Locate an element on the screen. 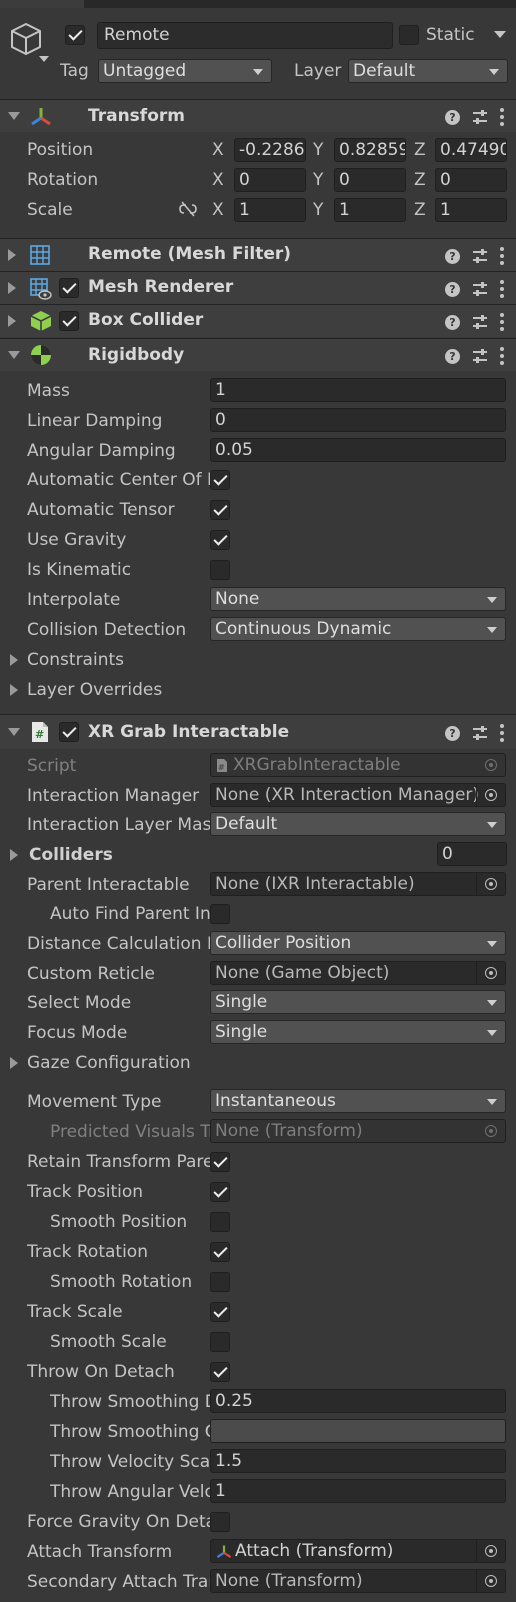 The width and height of the screenshot is (516, 1602). throw-smoothing-curve-field is located at coordinates (358, 1431).